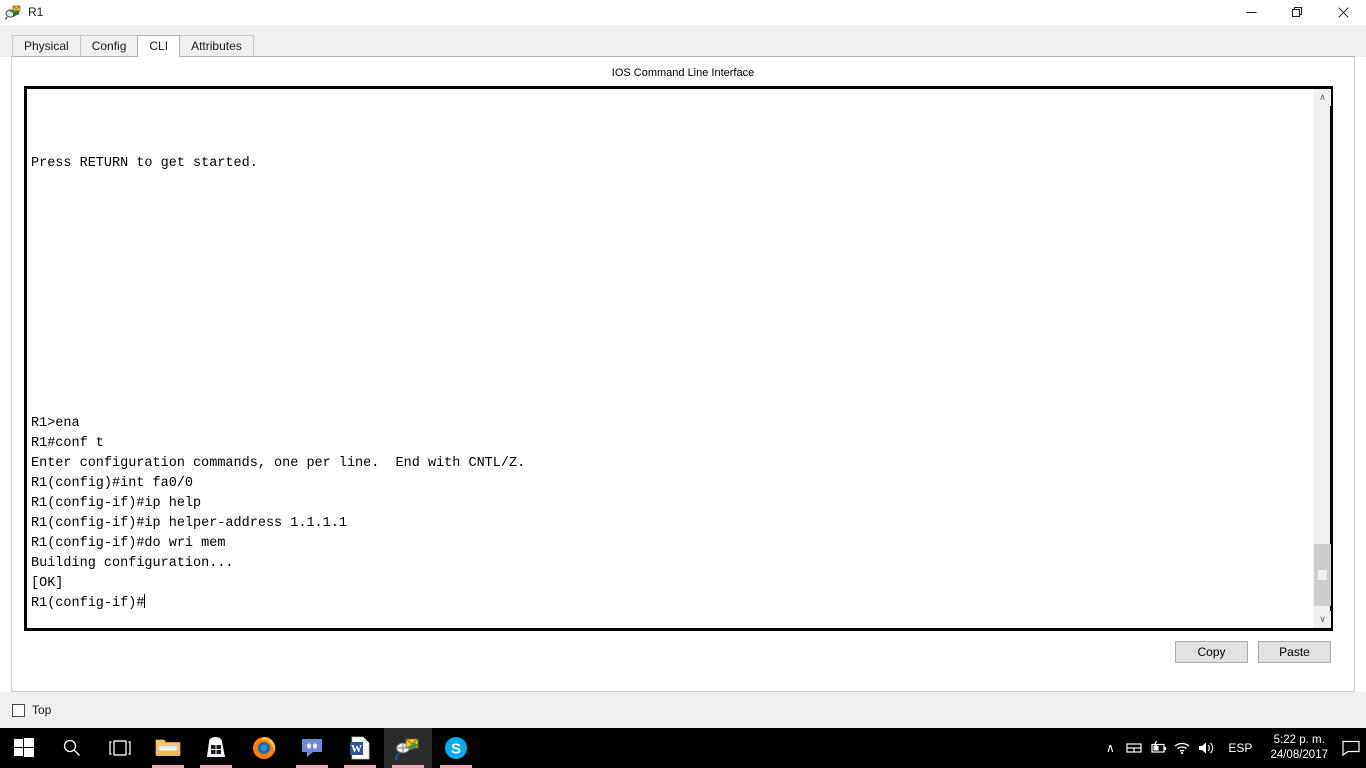 The height and width of the screenshot is (768, 1366). I want to click on text-caret, so click(145, 601).